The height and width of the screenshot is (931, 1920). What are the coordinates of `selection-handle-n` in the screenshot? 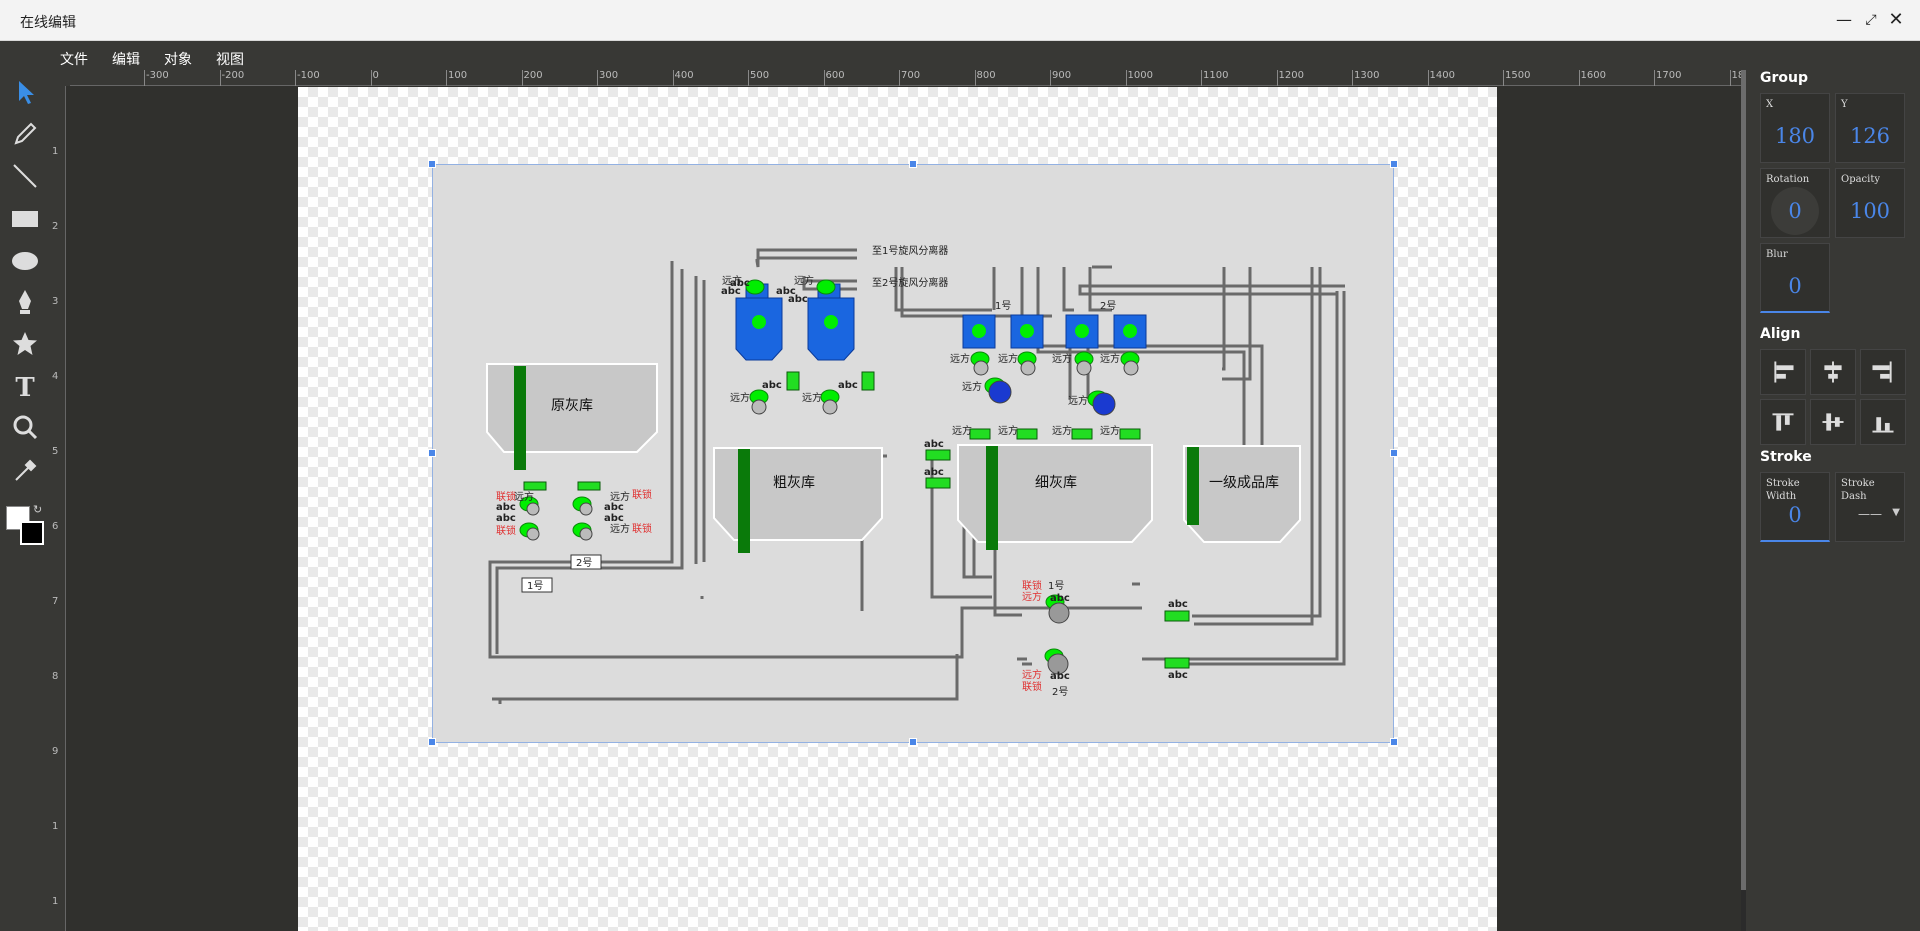 It's located at (913, 164).